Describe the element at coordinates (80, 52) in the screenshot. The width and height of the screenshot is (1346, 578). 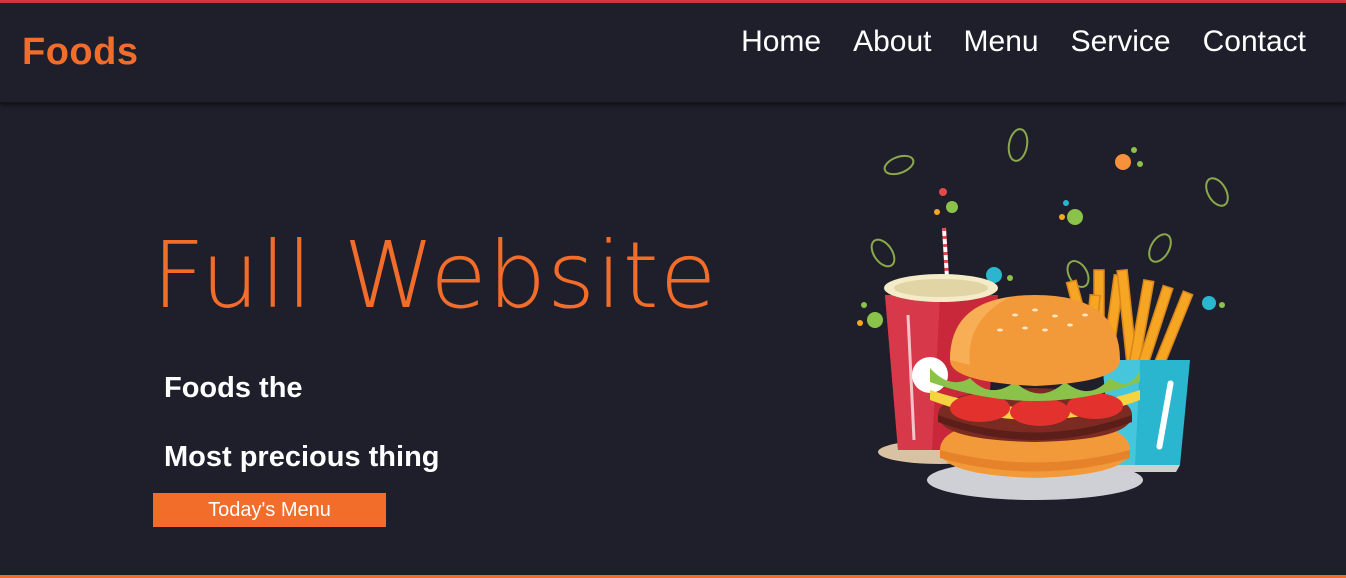
I see `site-logo: Foods` at that location.